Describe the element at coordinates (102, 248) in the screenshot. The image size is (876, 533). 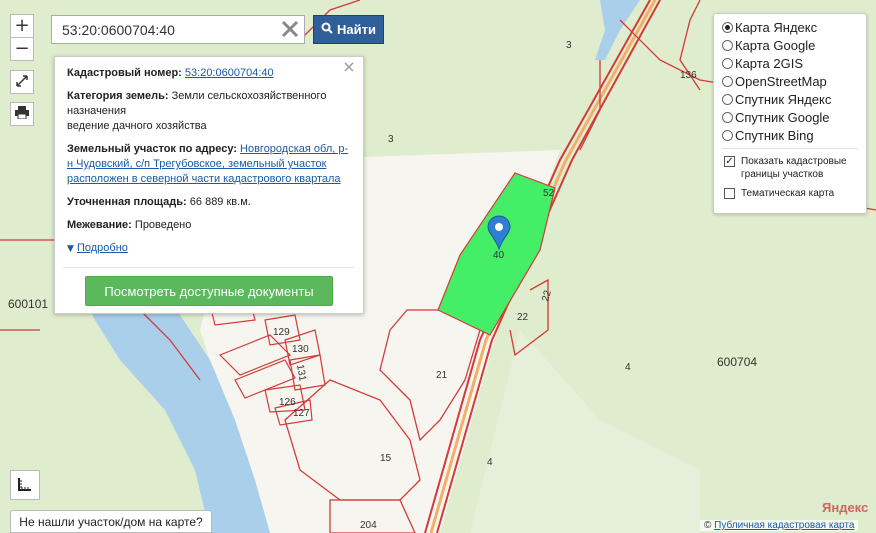
I see `more-details-link: Подробно` at that location.